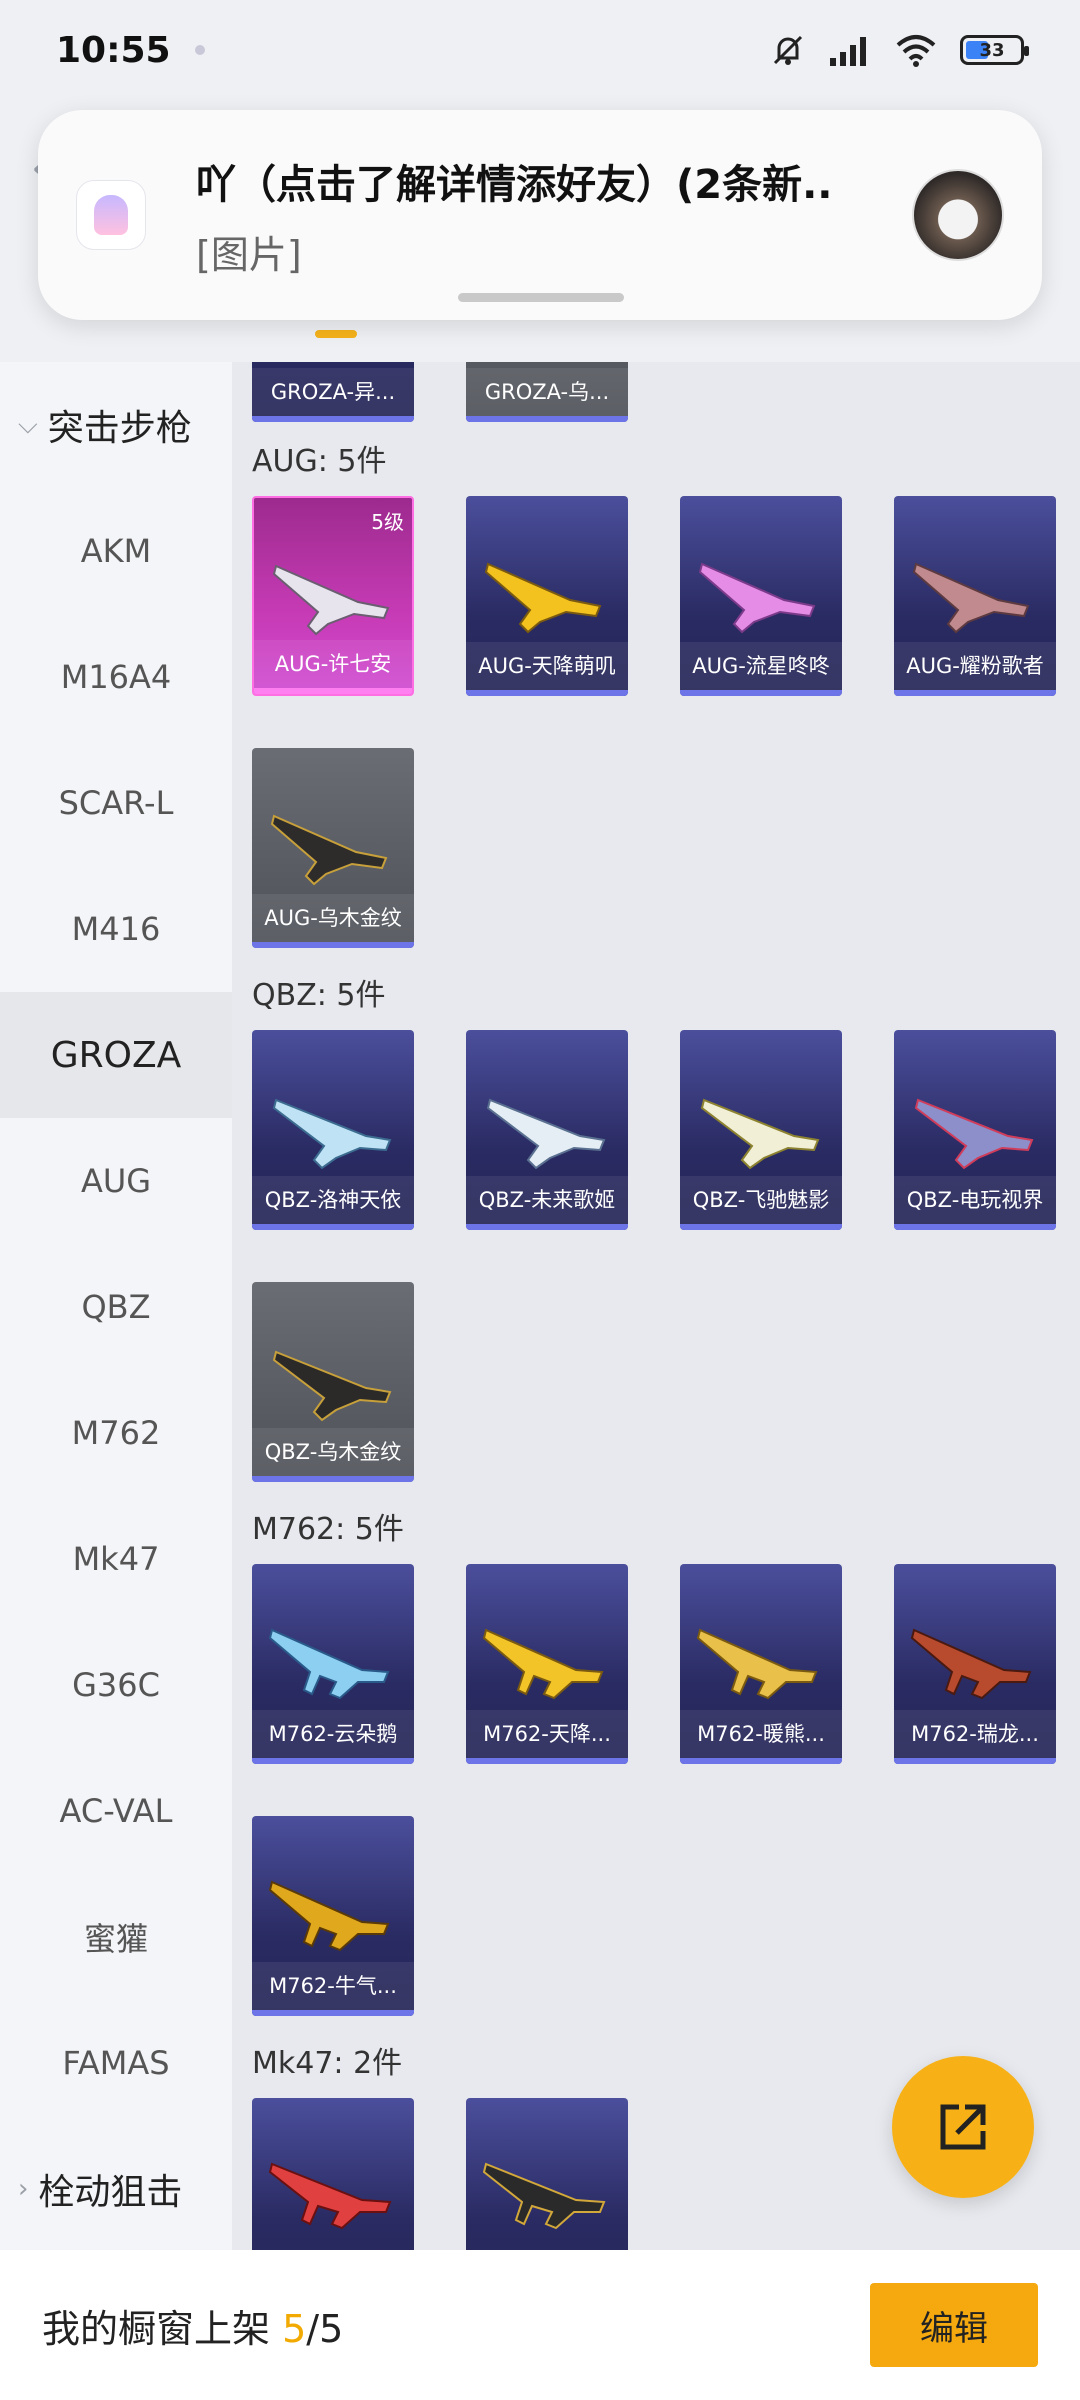  I want to click on weapon-card-aug-5: AUG-乌木金纹, so click(333, 848).